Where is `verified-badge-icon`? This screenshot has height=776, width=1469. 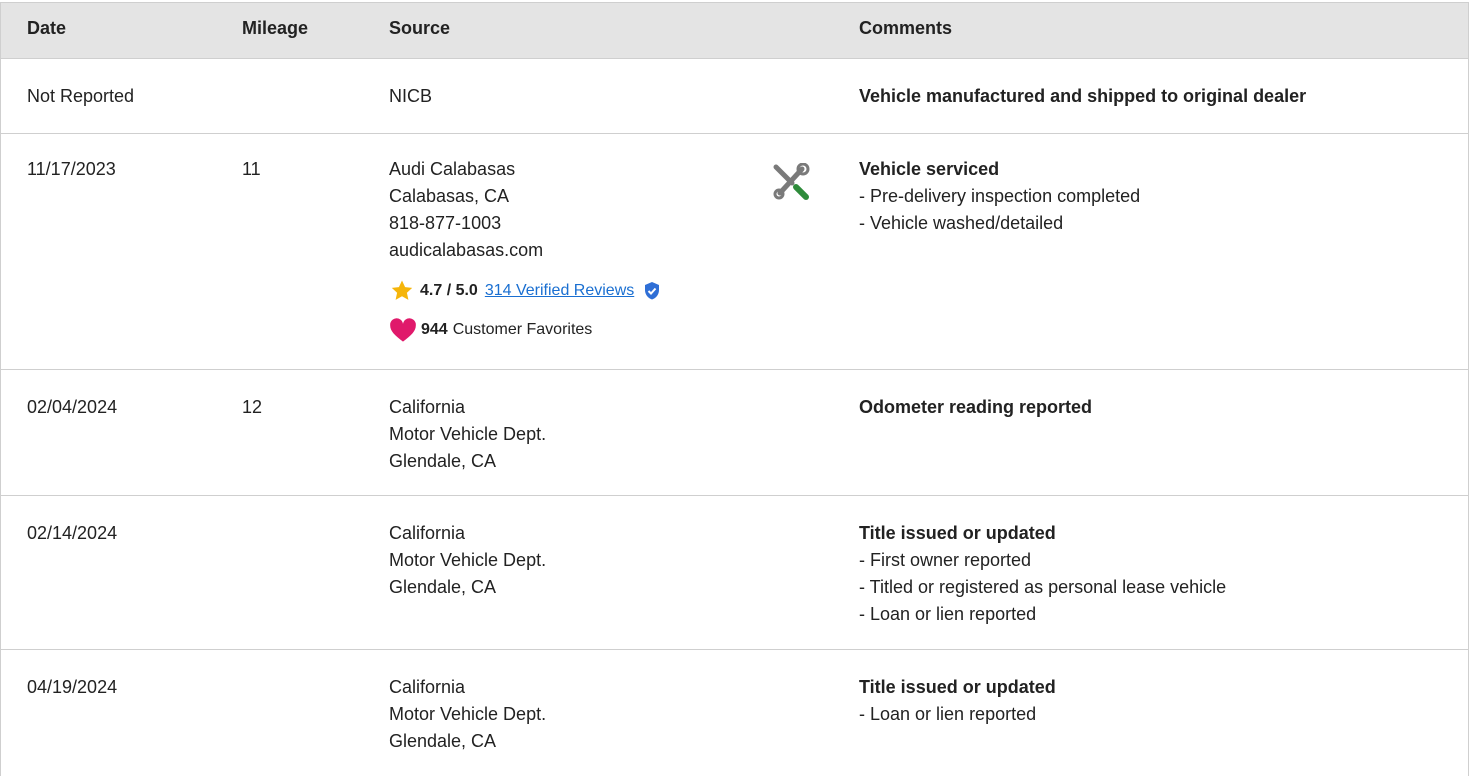
verified-badge-icon is located at coordinates (652, 291).